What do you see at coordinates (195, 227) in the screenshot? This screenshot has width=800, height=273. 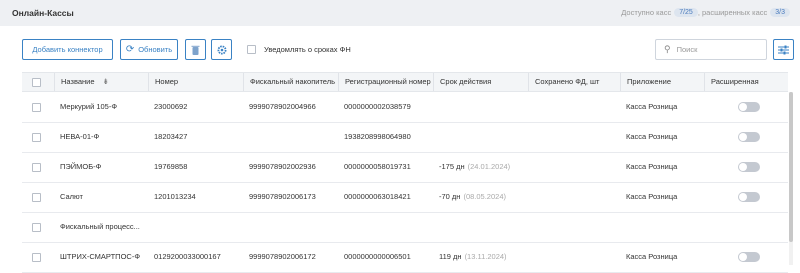 I see `cell-number` at bounding box center [195, 227].